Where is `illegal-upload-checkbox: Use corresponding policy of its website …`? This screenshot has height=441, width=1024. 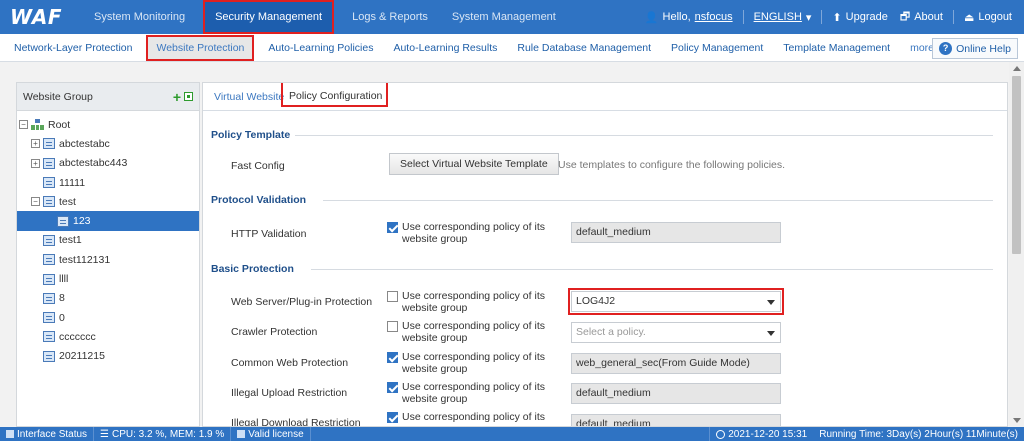
illegal-upload-checkbox: Use corresponding policy of its website … is located at coordinates (472, 393).